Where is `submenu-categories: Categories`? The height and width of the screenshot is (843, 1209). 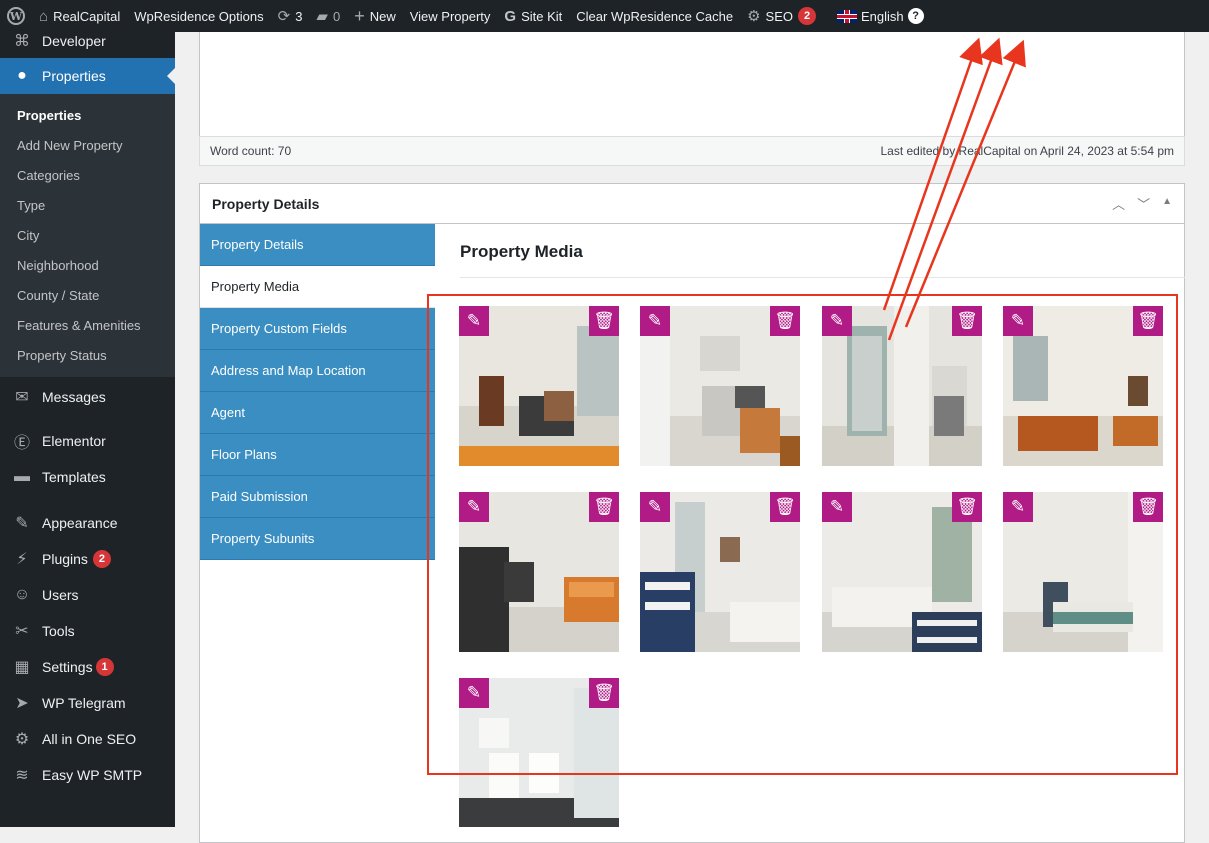
submenu-categories: Categories is located at coordinates (87, 176).